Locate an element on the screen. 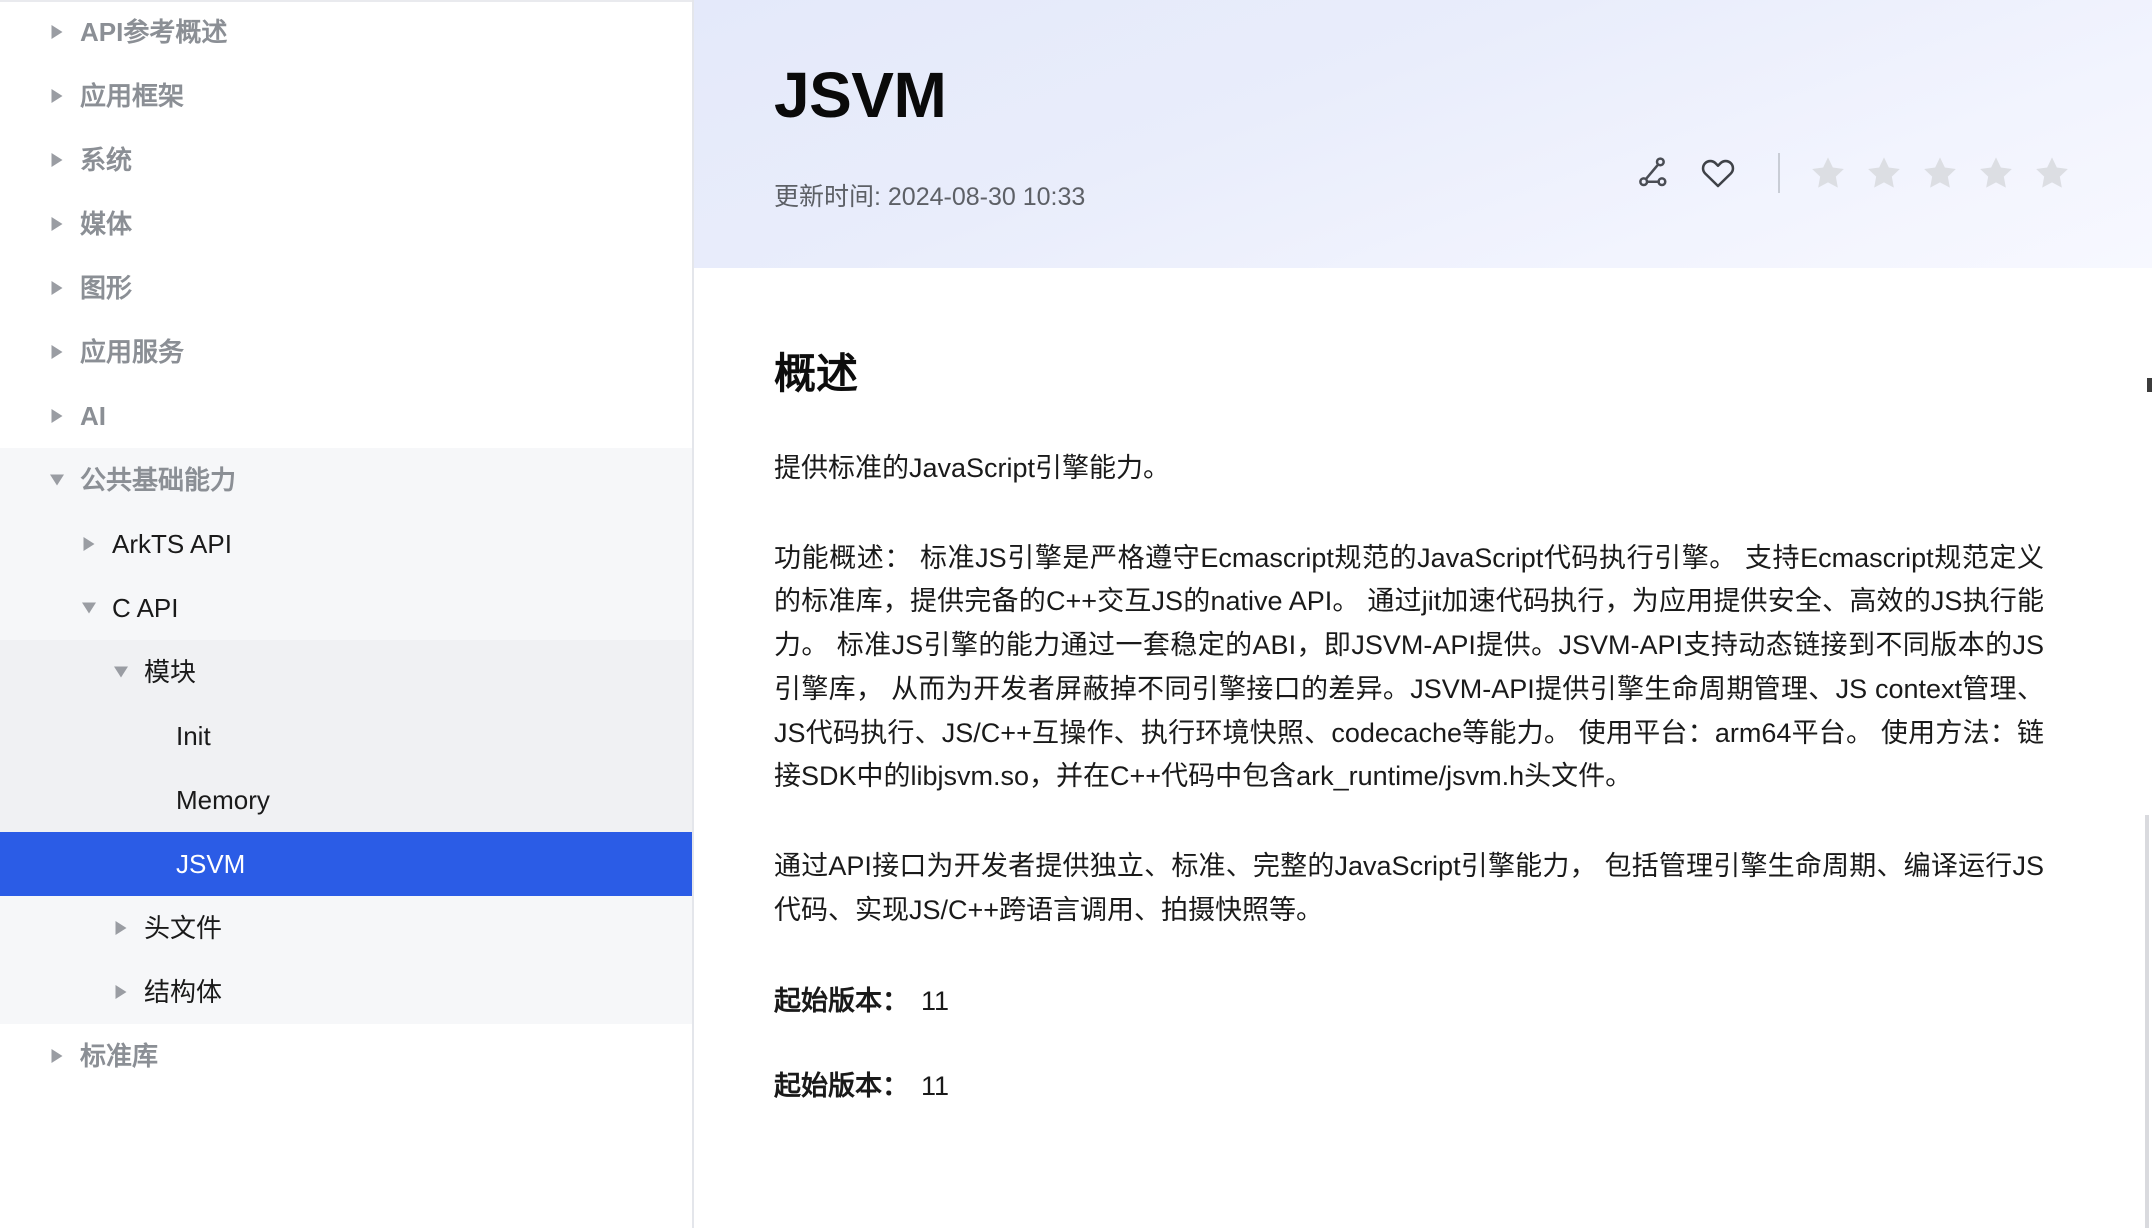 Image resolution: width=2152 pixels, height=1228 pixels. sidebar-item-c-api: C API is located at coordinates (346, 608).